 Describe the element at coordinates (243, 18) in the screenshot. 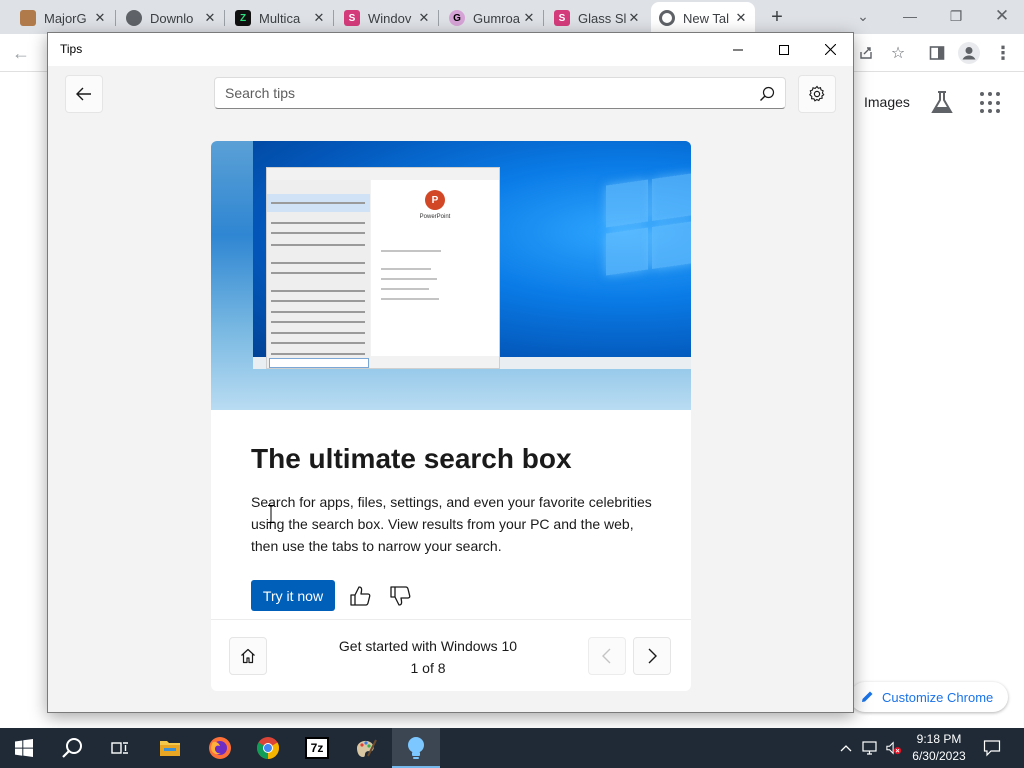

I see `multicare-favicon-icon: Z` at that location.